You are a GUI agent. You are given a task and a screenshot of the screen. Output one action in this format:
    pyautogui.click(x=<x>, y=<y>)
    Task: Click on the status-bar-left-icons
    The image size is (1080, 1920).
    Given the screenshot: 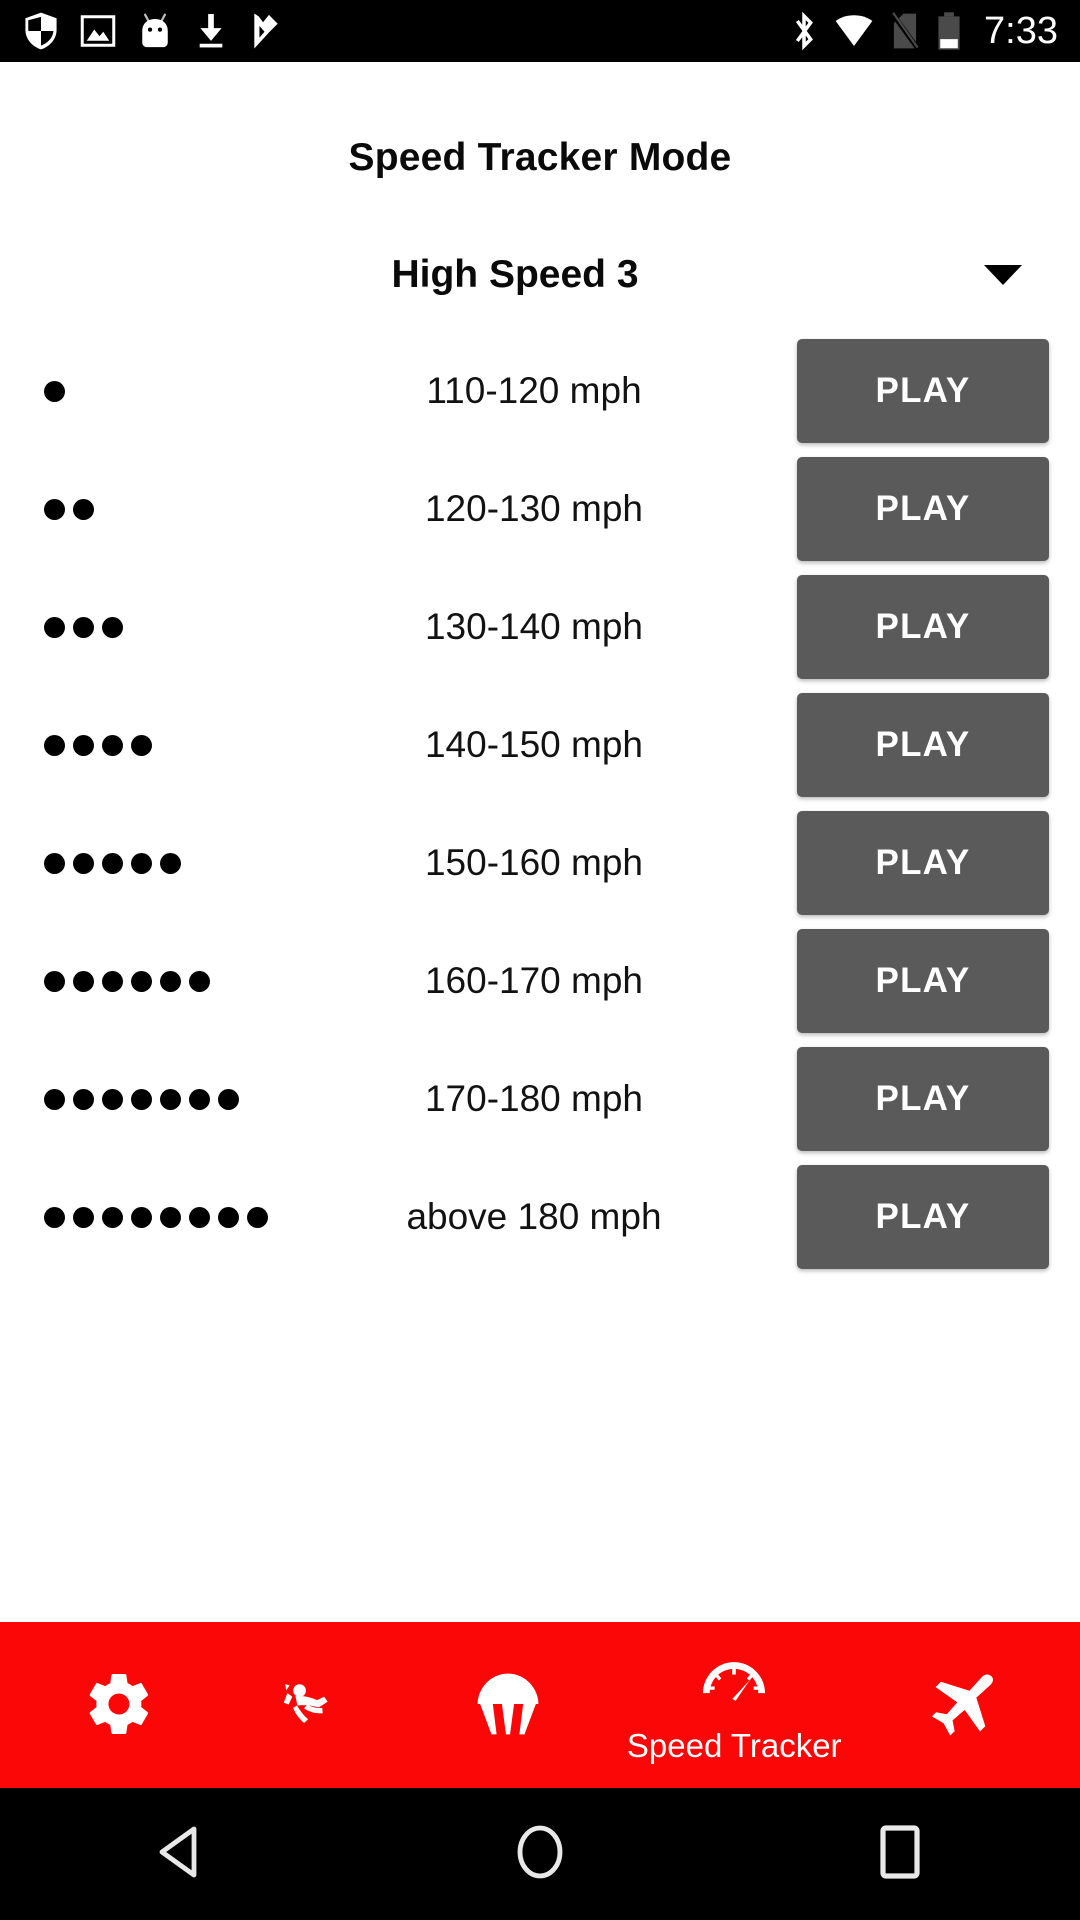 What is the action you would take?
    pyautogui.click(x=164, y=31)
    